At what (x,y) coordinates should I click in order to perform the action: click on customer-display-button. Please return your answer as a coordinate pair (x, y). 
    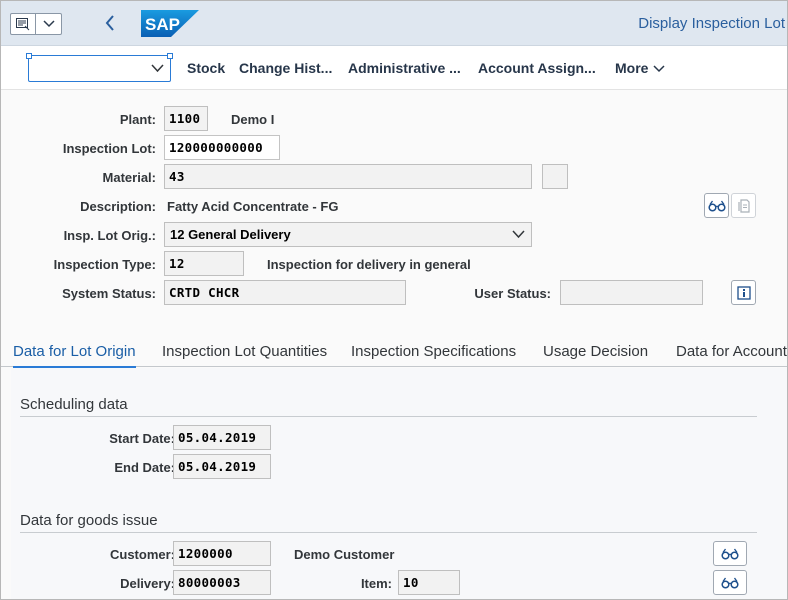
    Looking at the image, I should click on (730, 553).